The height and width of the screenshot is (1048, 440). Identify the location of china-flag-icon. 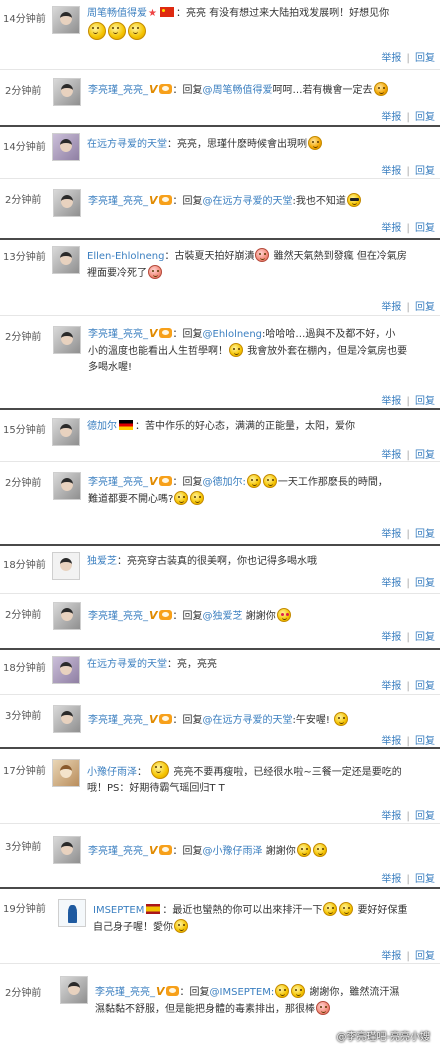
(166, 12).